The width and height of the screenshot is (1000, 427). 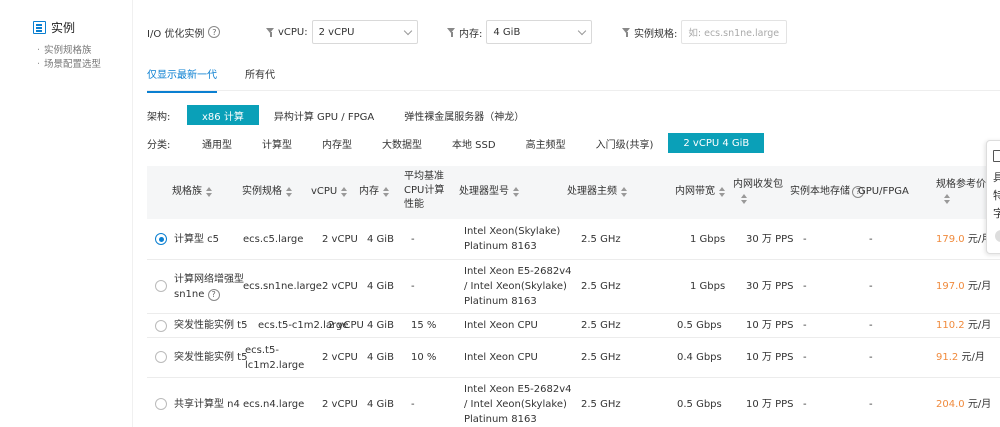 What do you see at coordinates (369, 191) in the screenshot?
I see `header-memory-text: 内存` at bounding box center [369, 191].